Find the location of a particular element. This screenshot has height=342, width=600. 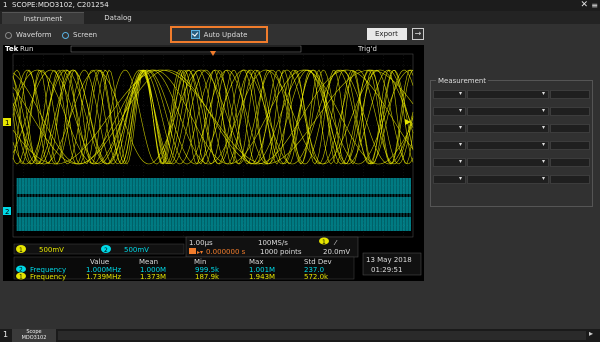

stats-header-max: Max is located at coordinates (256, 262).